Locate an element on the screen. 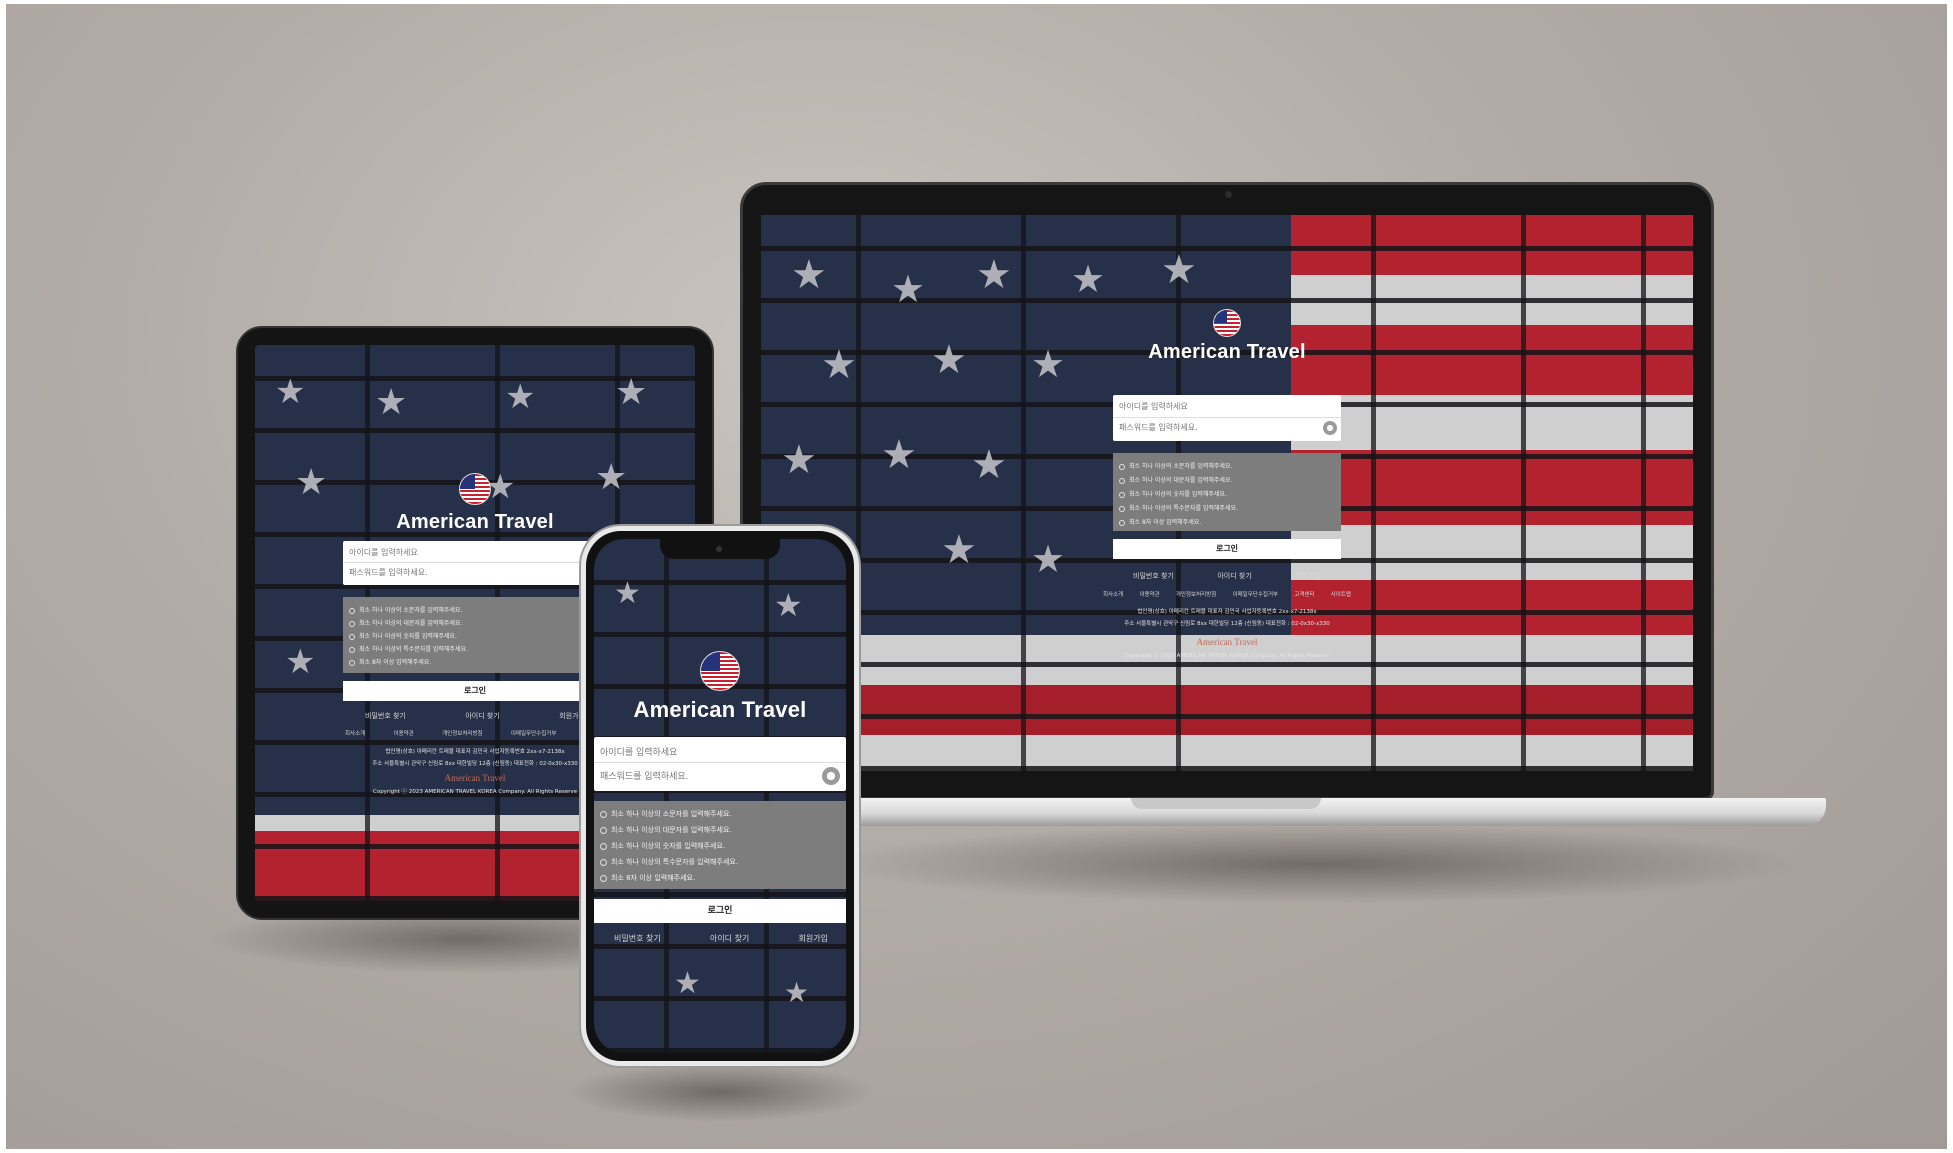 The image size is (1953, 1153). footer-nav: 회사소개 이용약관 개인정보처리방침 이메일무단수집거부 고객센터 사이트맵 is located at coordinates (1227, 594).